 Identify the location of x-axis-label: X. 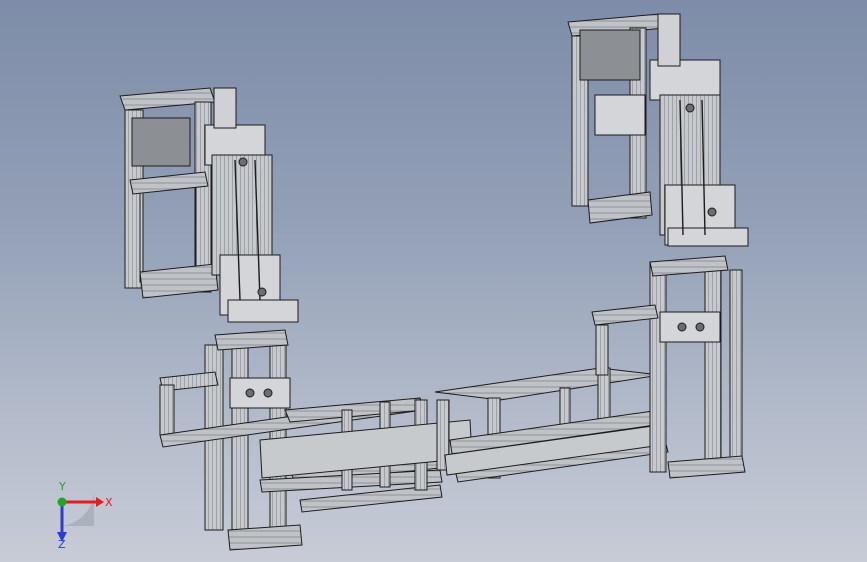
(109, 502).